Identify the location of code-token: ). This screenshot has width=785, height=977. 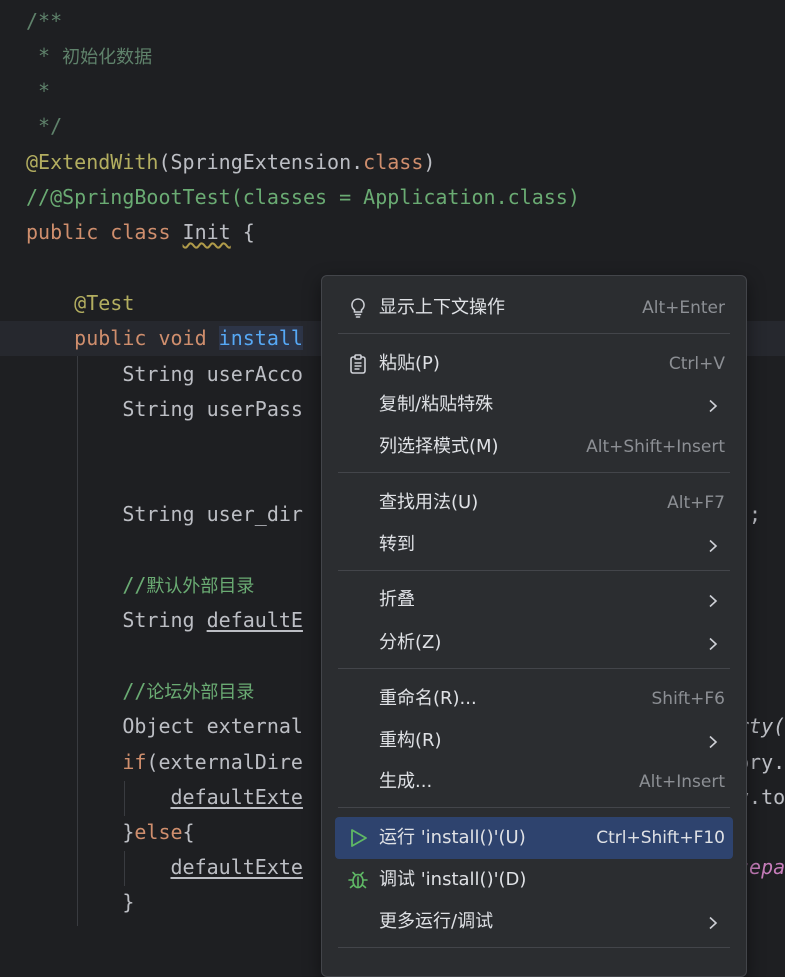
(429, 162).